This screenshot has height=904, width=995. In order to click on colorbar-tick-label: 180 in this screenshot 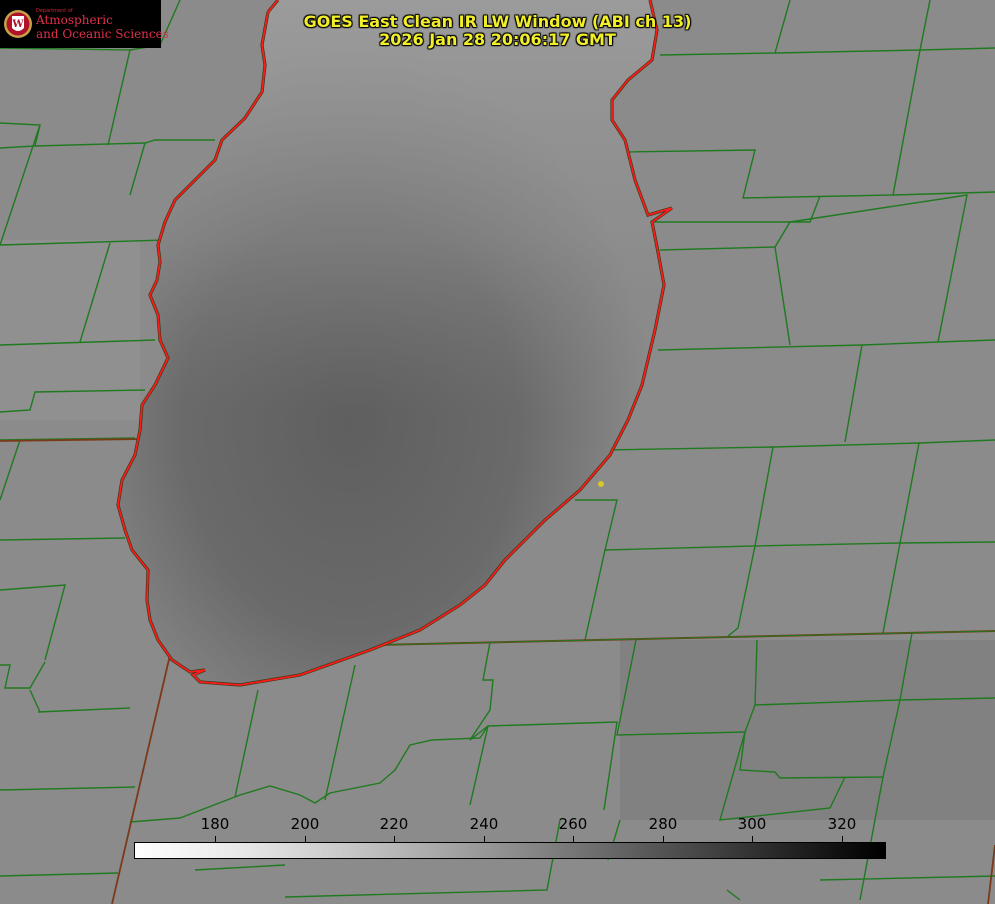, I will do `click(215, 824)`.